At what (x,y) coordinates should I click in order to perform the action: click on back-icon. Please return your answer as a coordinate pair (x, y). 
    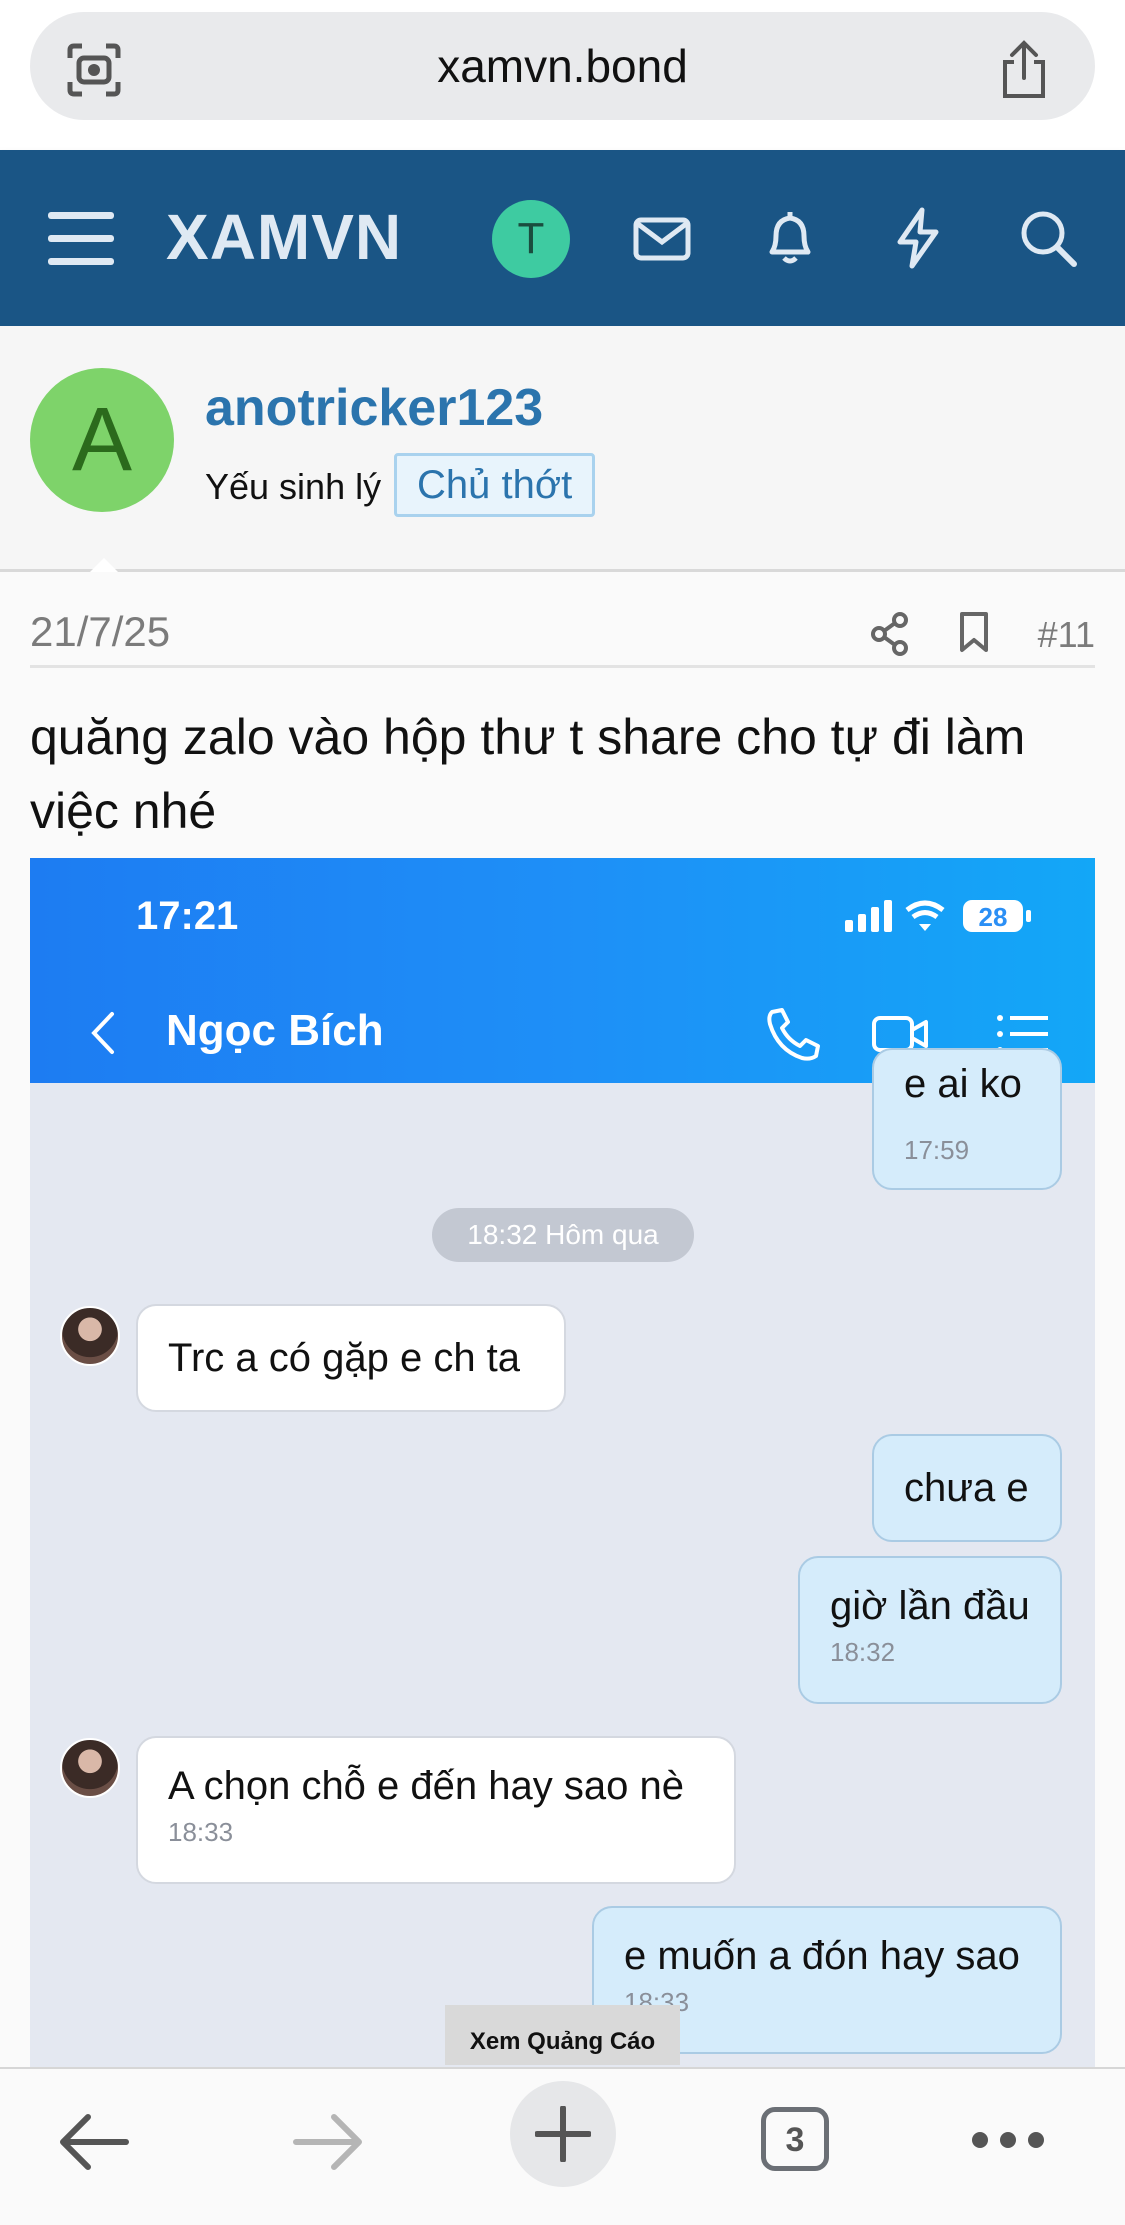
    Looking at the image, I should click on (94, 2142).